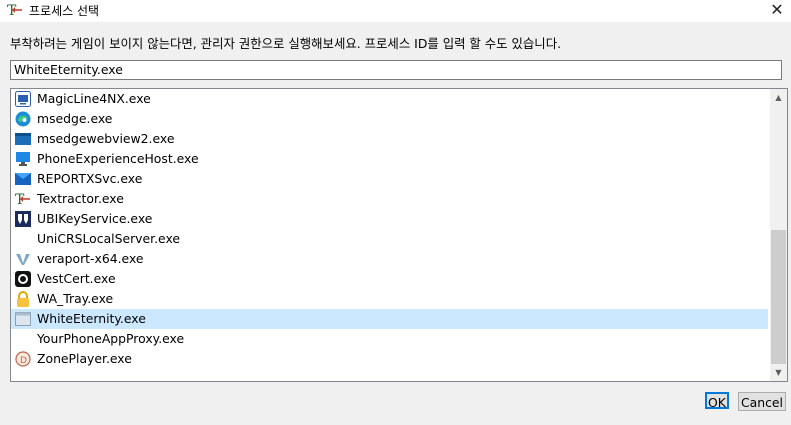  What do you see at coordinates (395, 11) in the screenshot?
I see `title-bar: T 프로세스 선택 ✕` at bounding box center [395, 11].